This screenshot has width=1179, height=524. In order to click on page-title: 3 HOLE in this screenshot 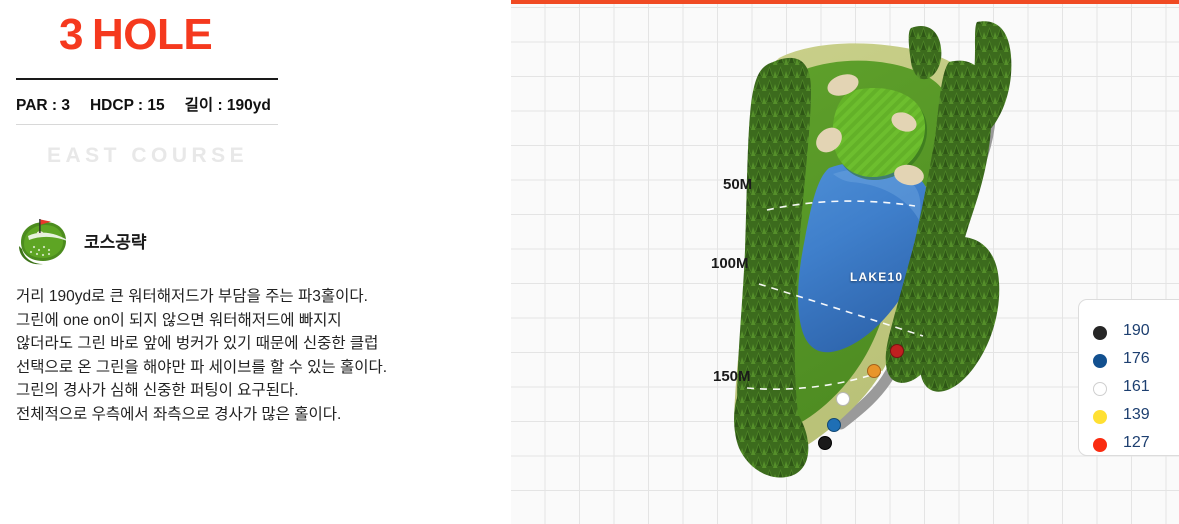, I will do `click(136, 35)`.